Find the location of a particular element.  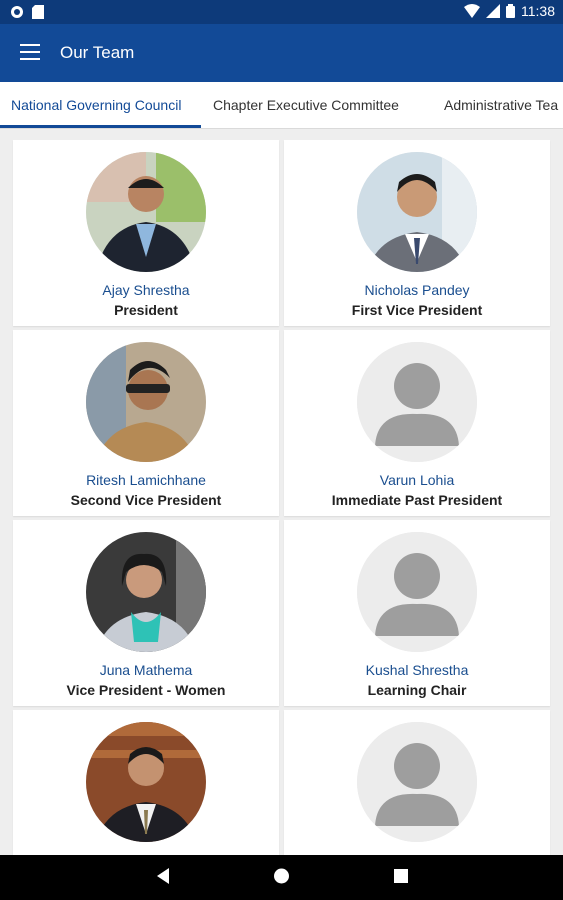

wifi-icon is located at coordinates (472, 11).